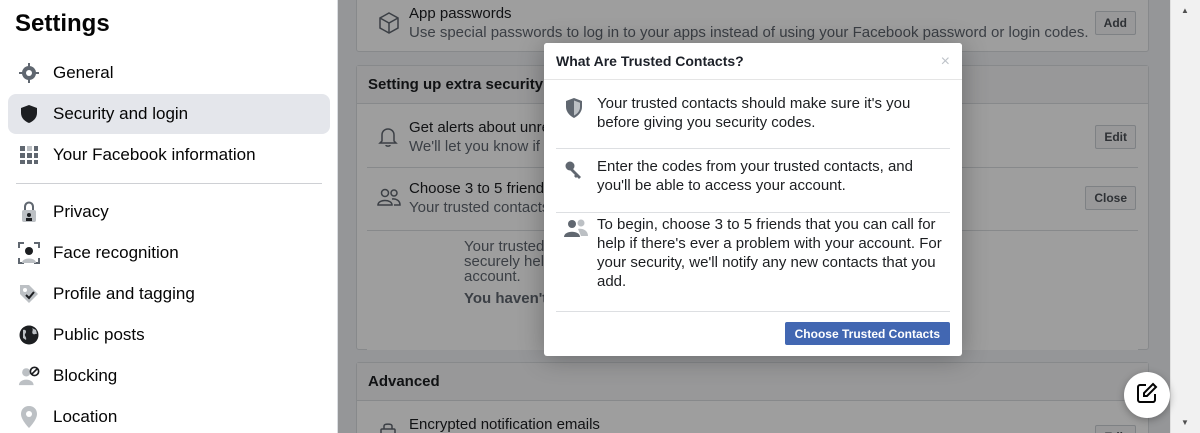  What do you see at coordinates (29, 73) in the screenshot?
I see `gear-icon` at bounding box center [29, 73].